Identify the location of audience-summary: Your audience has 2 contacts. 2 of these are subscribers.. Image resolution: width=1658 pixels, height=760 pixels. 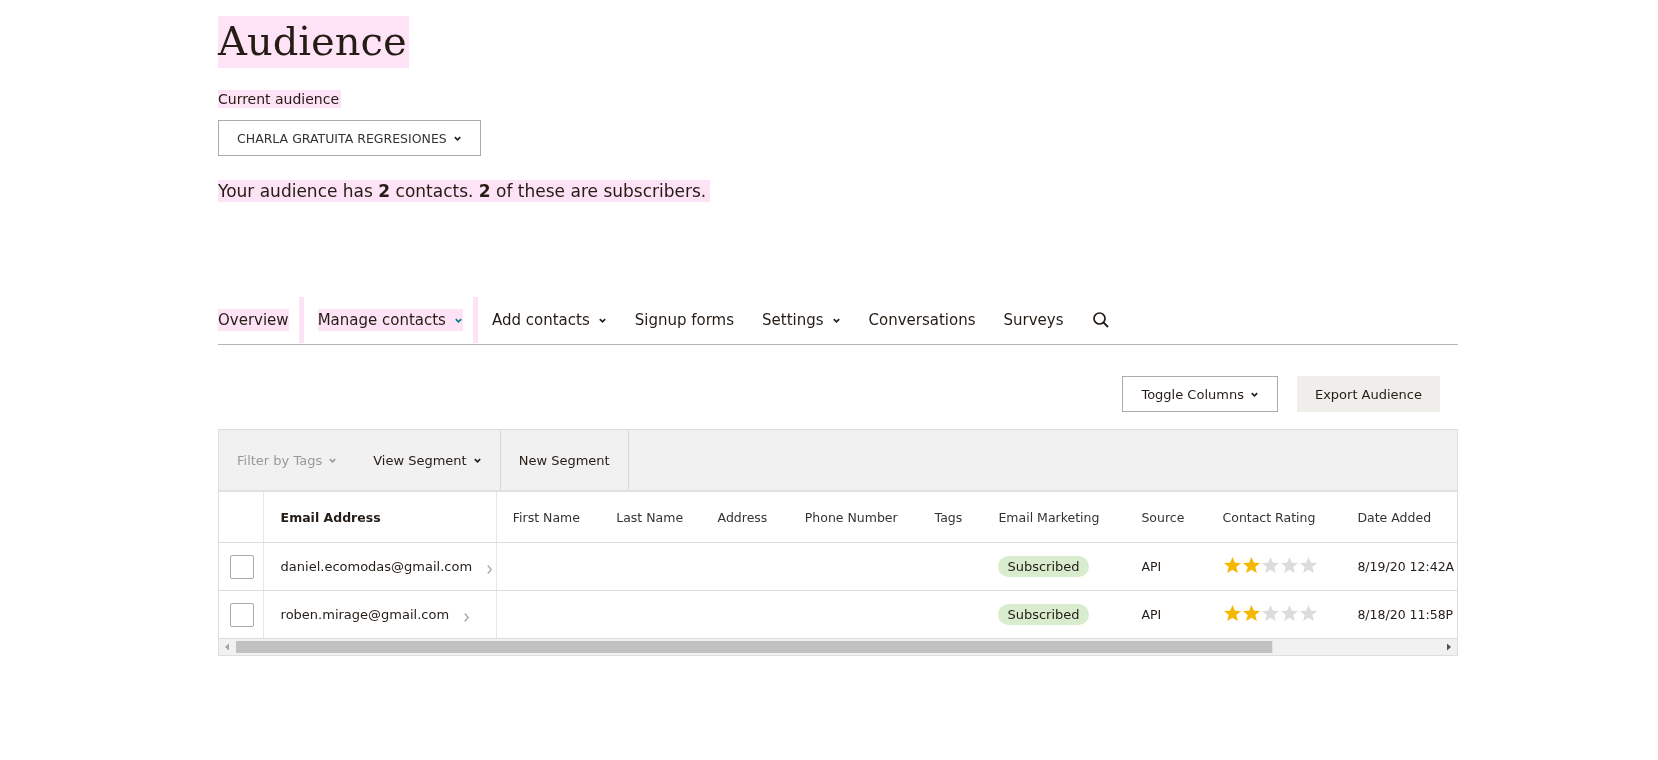
(464, 191).